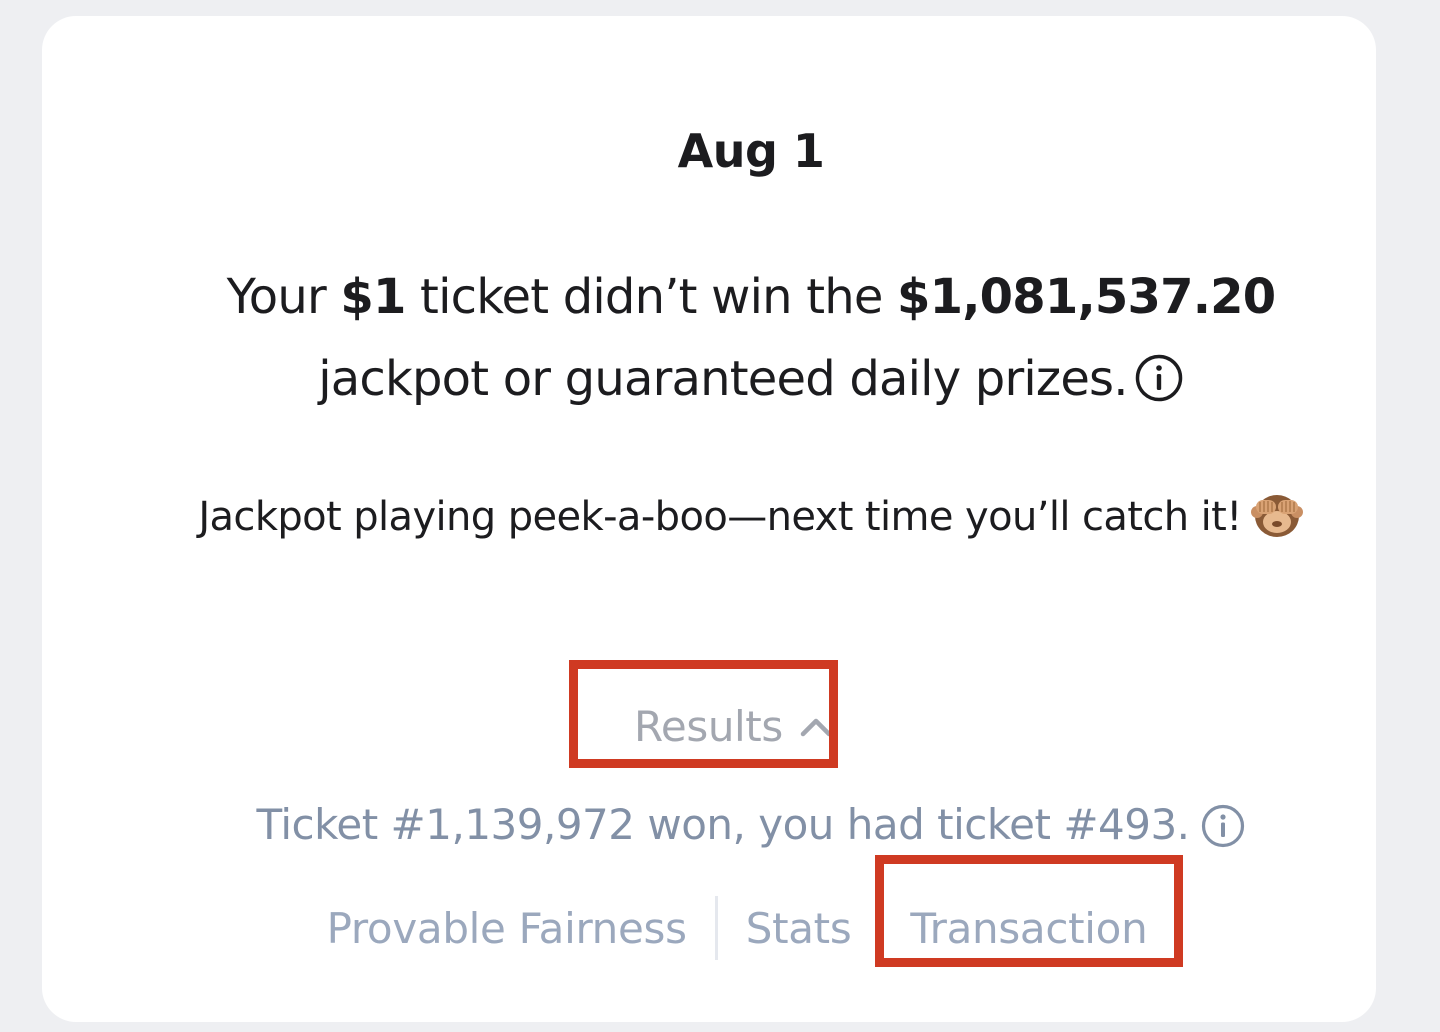 The width and height of the screenshot is (1440, 1032). What do you see at coordinates (1086, 297) in the screenshot?
I see `jackpot-amount: $1,081,537.20` at bounding box center [1086, 297].